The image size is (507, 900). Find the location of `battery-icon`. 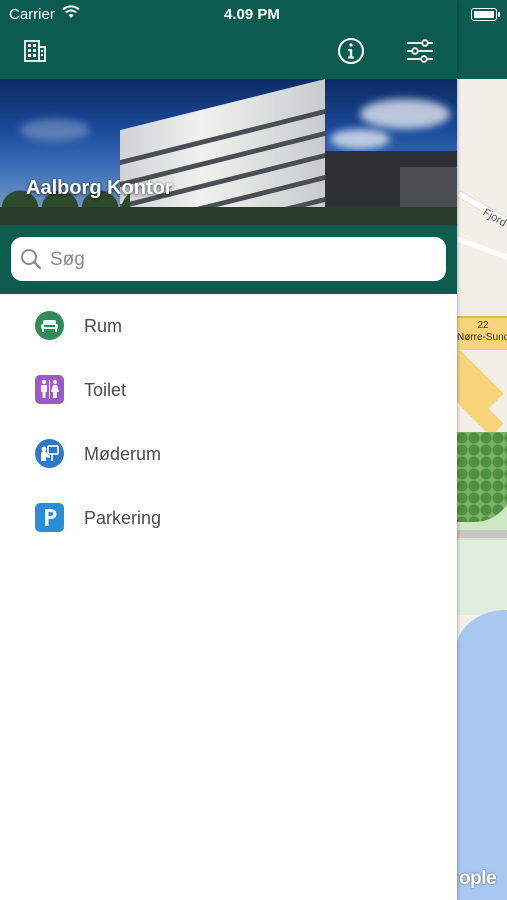

battery-icon is located at coordinates (484, 14).